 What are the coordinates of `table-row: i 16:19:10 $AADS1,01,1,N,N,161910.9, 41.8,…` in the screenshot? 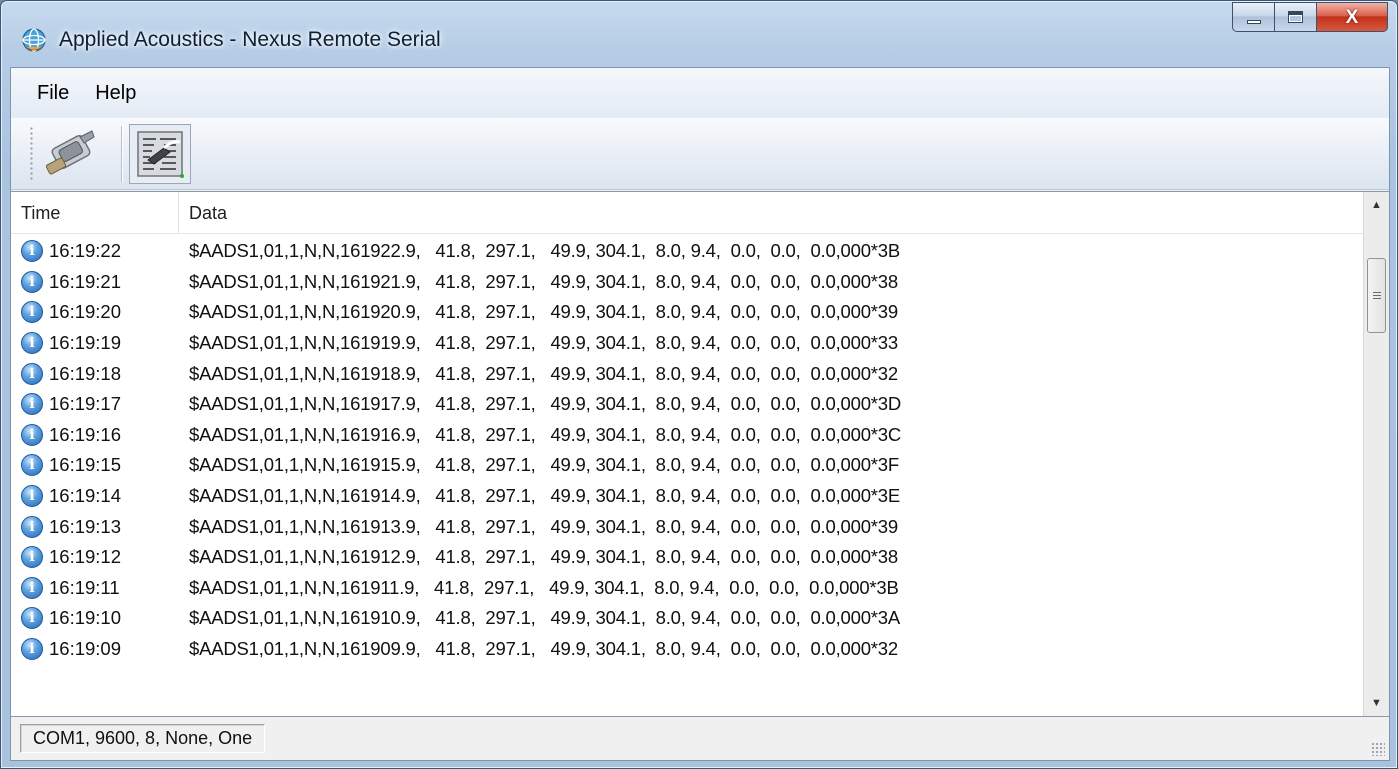 It's located at (687, 618).